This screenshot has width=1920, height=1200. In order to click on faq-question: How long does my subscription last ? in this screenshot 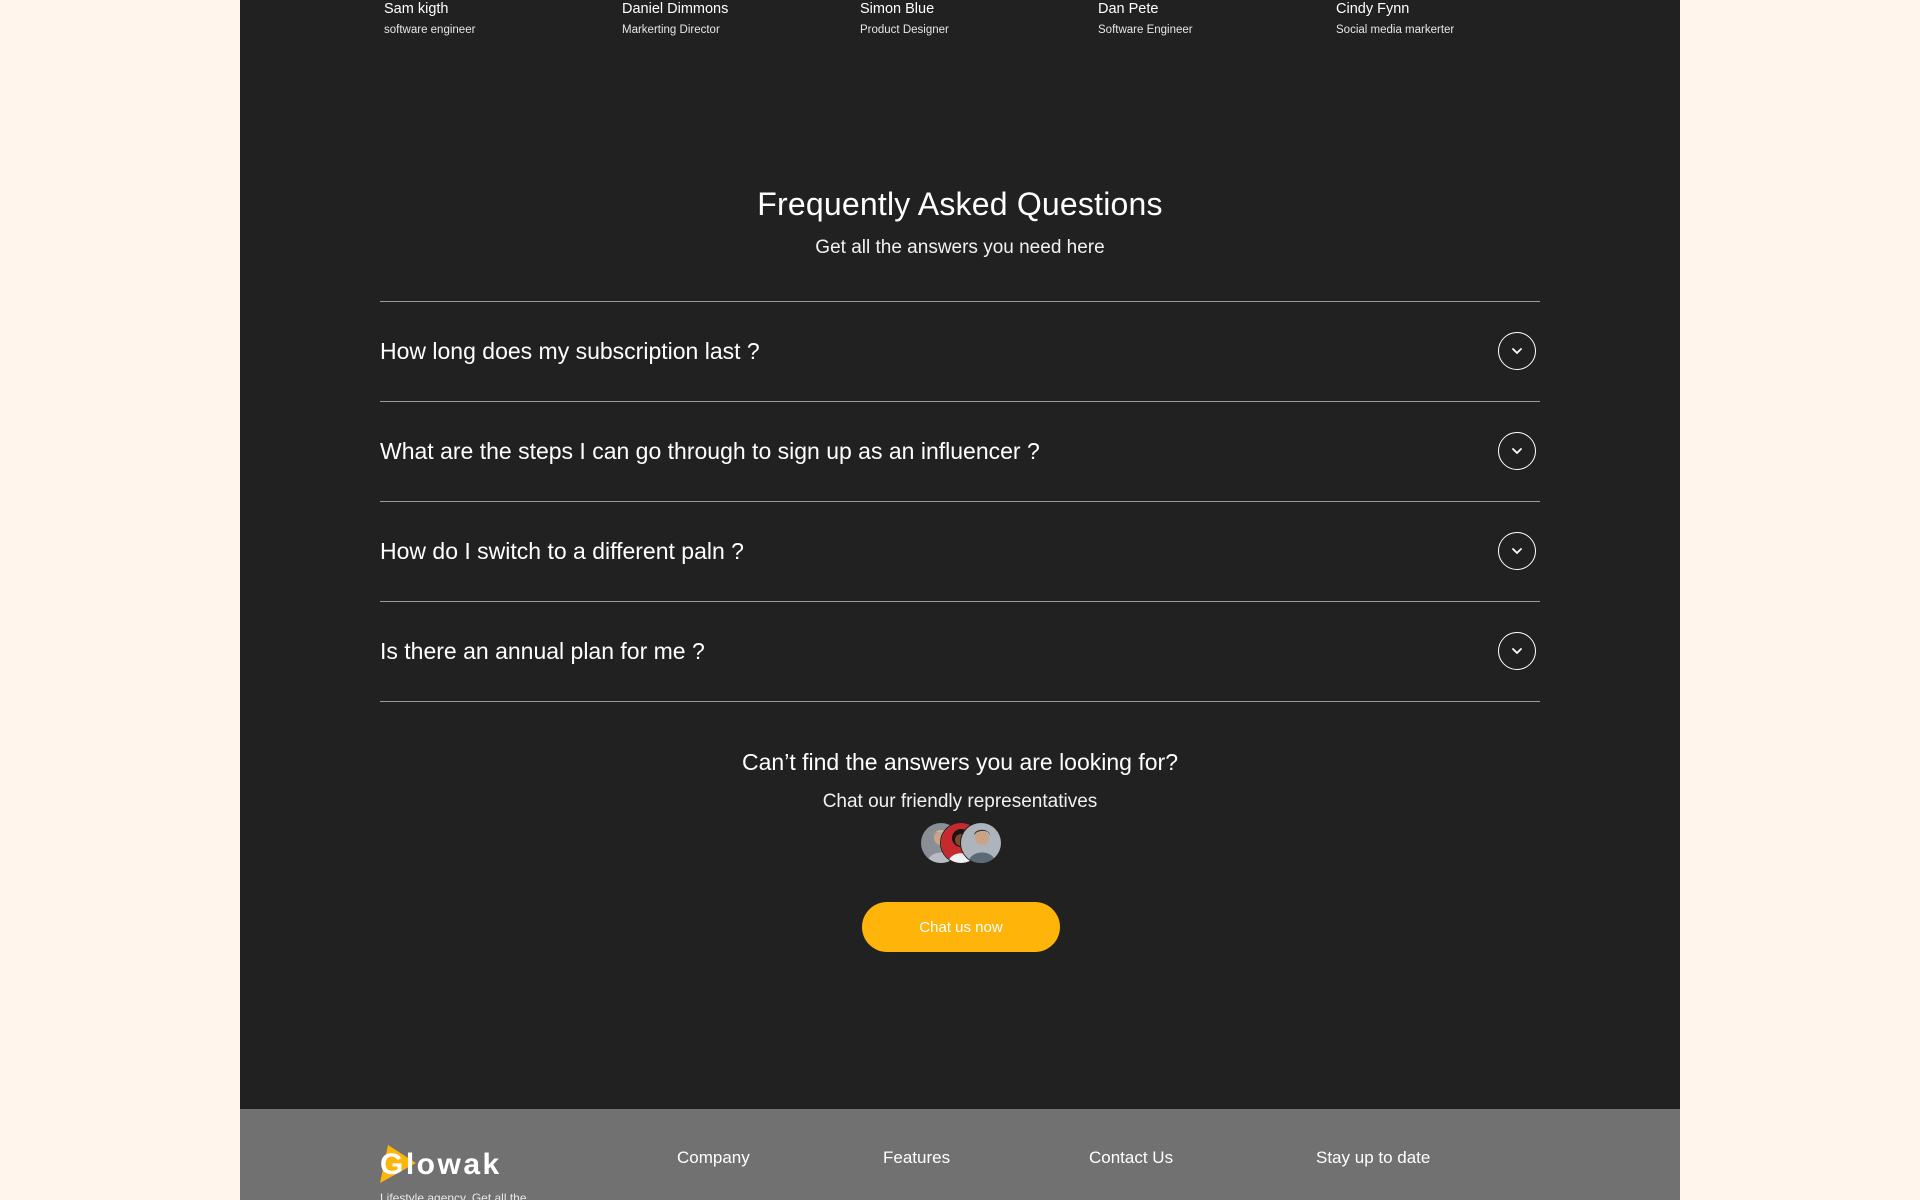, I will do `click(570, 351)`.